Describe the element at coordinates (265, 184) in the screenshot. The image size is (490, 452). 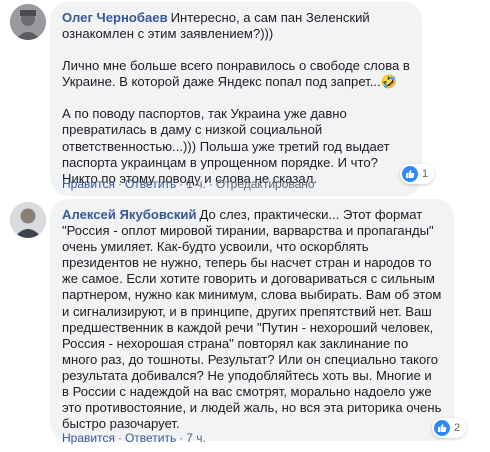
I see `edited-label: Отредактировано` at that location.